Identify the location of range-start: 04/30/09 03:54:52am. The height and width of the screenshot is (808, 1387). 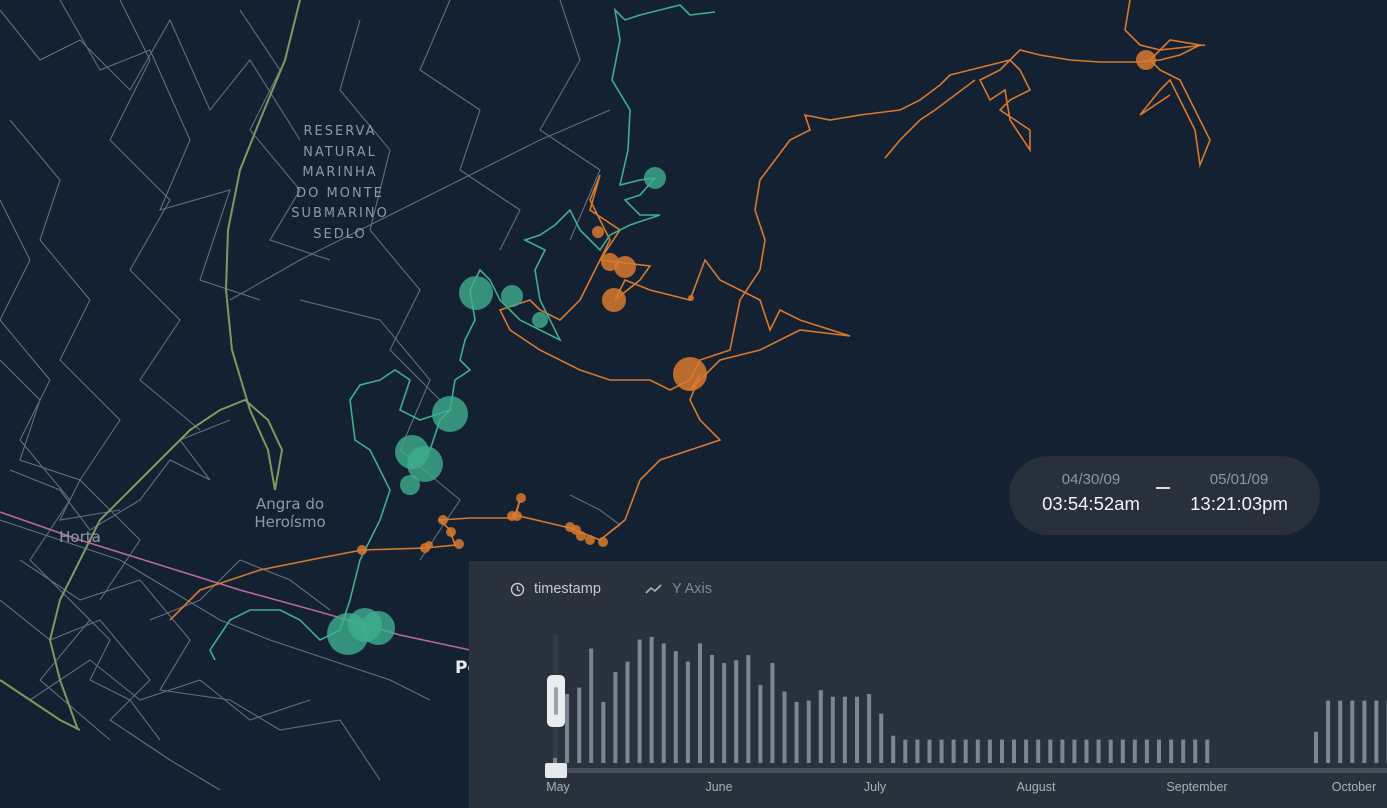
(1091, 494).